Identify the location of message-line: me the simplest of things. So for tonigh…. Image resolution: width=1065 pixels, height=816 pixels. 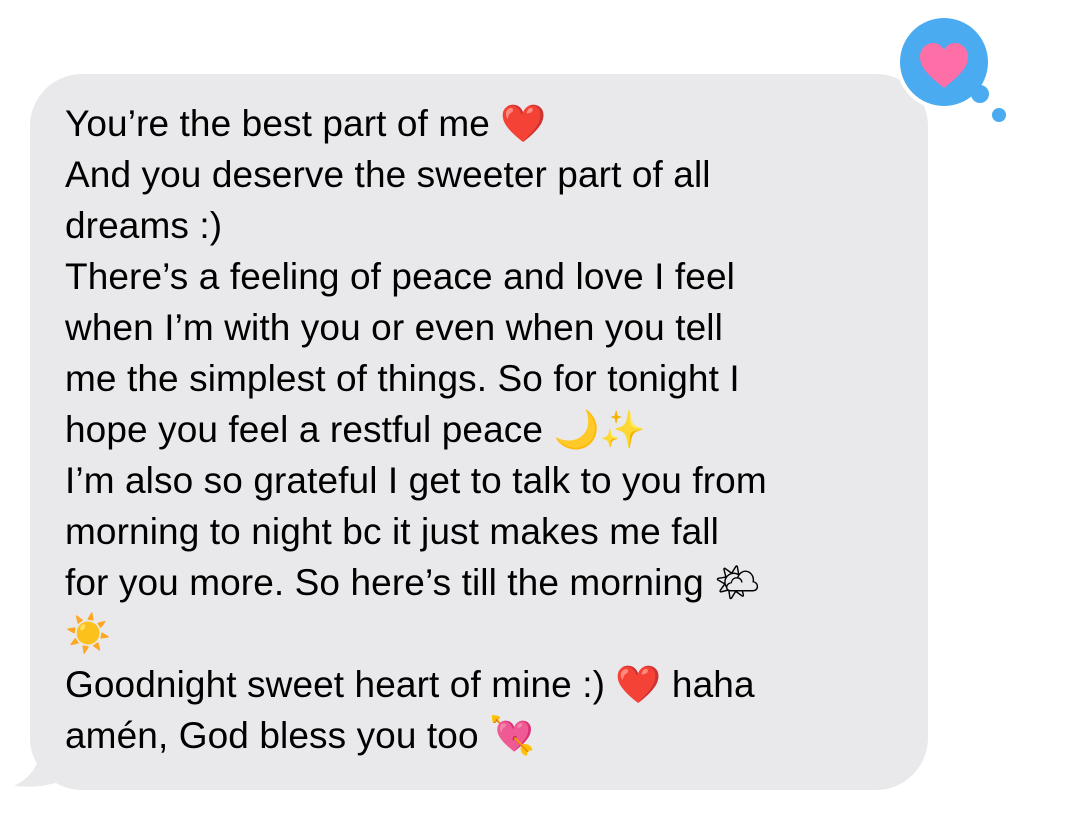
(402, 378).